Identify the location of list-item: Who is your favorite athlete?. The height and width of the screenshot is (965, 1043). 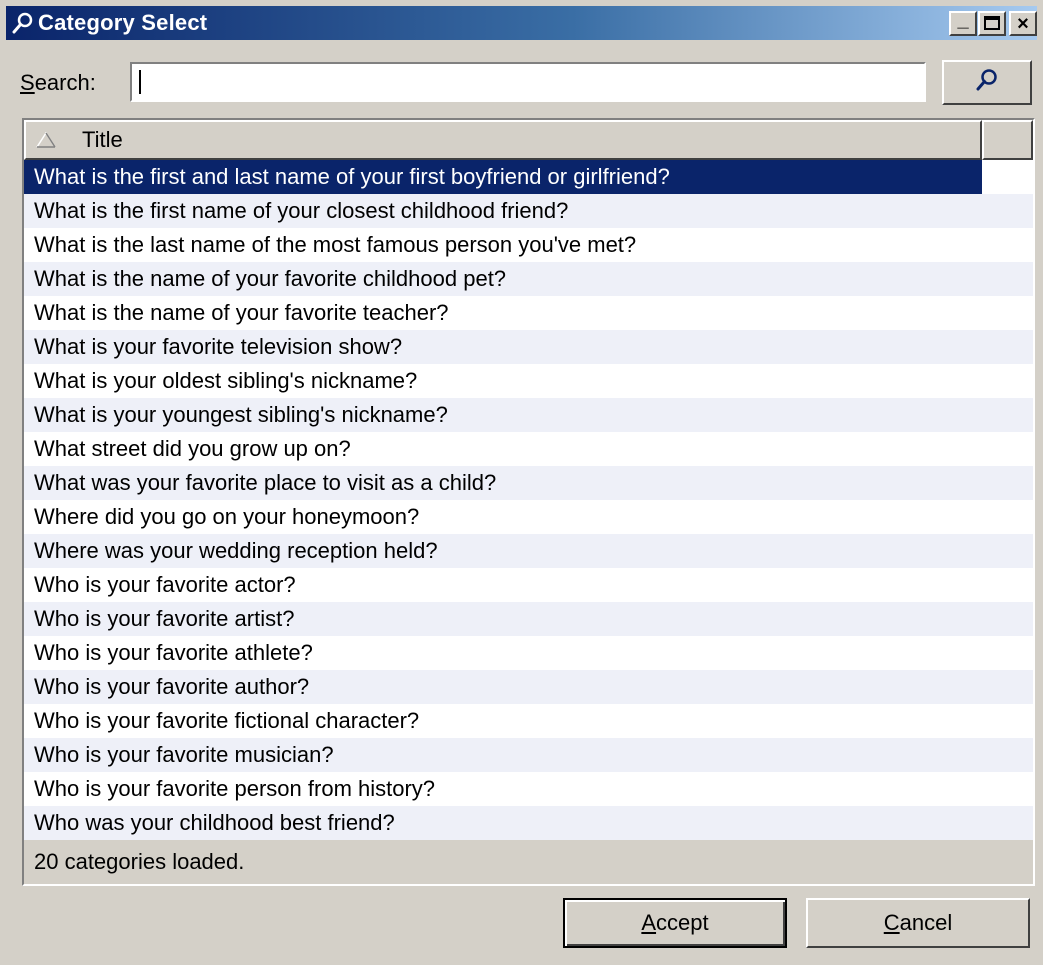
(528, 653).